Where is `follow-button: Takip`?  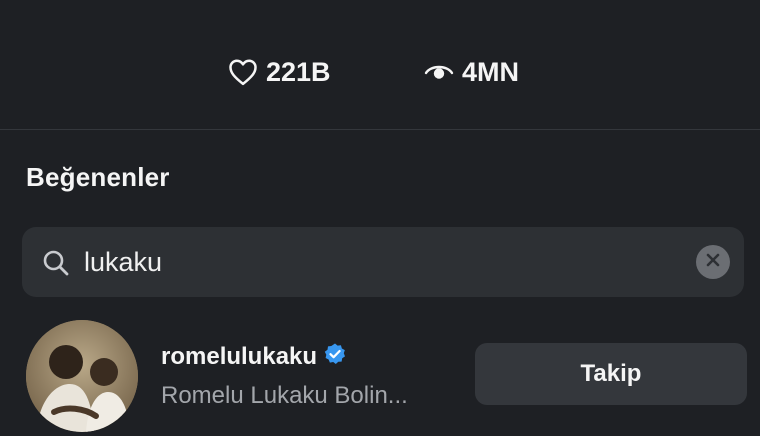
follow-button: Takip is located at coordinates (611, 374).